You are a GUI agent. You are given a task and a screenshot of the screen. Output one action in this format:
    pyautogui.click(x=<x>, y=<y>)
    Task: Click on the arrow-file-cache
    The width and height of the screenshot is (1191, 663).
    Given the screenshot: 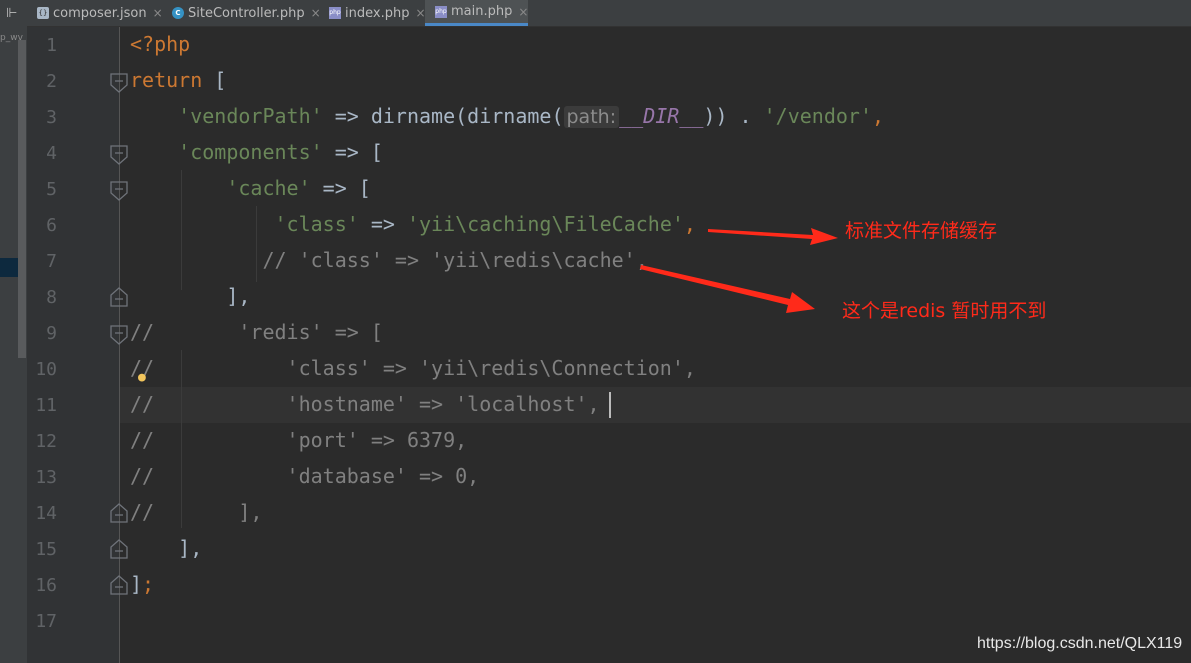 What is the action you would take?
    pyautogui.click(x=773, y=236)
    